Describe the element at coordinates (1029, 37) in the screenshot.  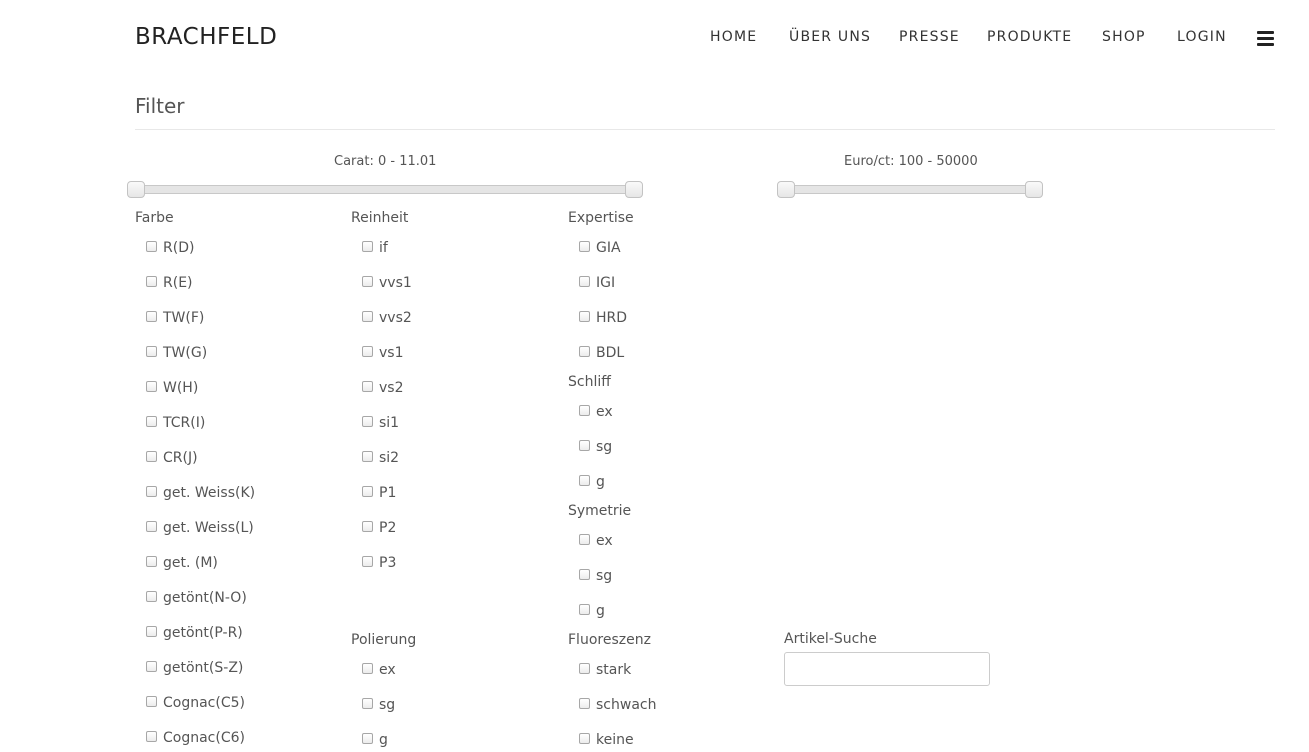
I see `nav-produkte: PRODUKTE` at that location.